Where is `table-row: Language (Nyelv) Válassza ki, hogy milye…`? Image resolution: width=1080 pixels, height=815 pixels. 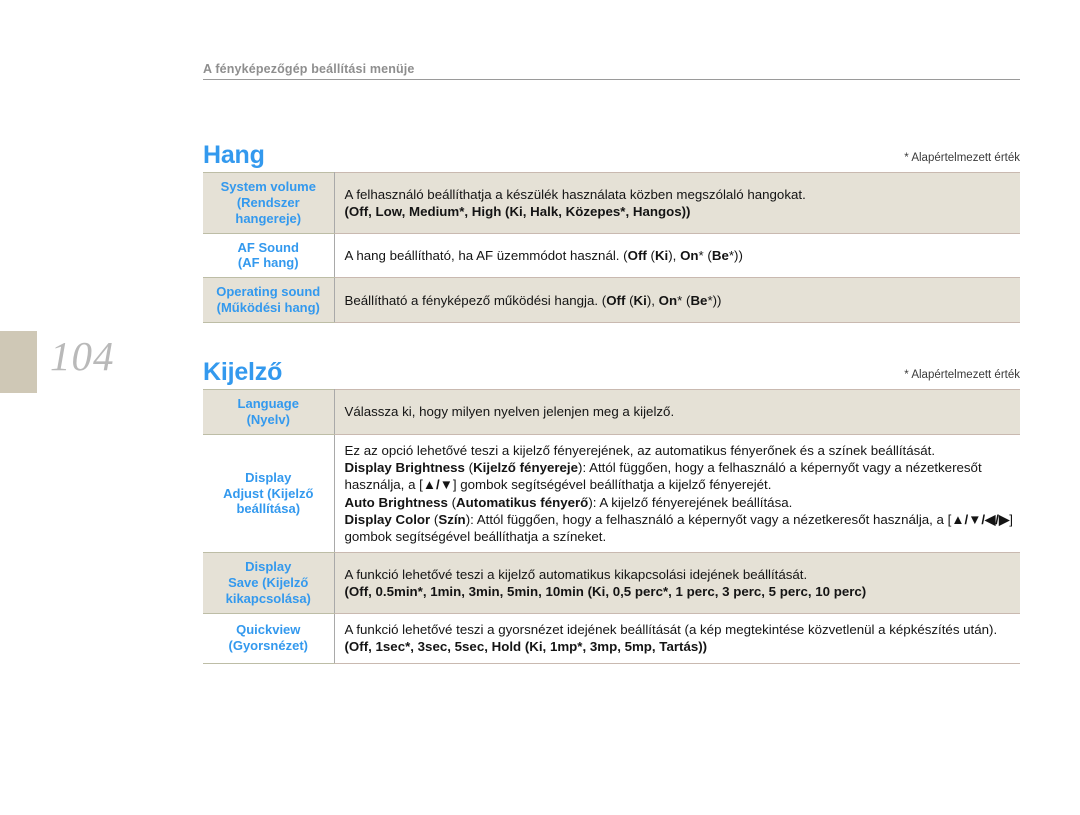 table-row: Language (Nyelv) Válassza ki, hogy milye… is located at coordinates (611, 412).